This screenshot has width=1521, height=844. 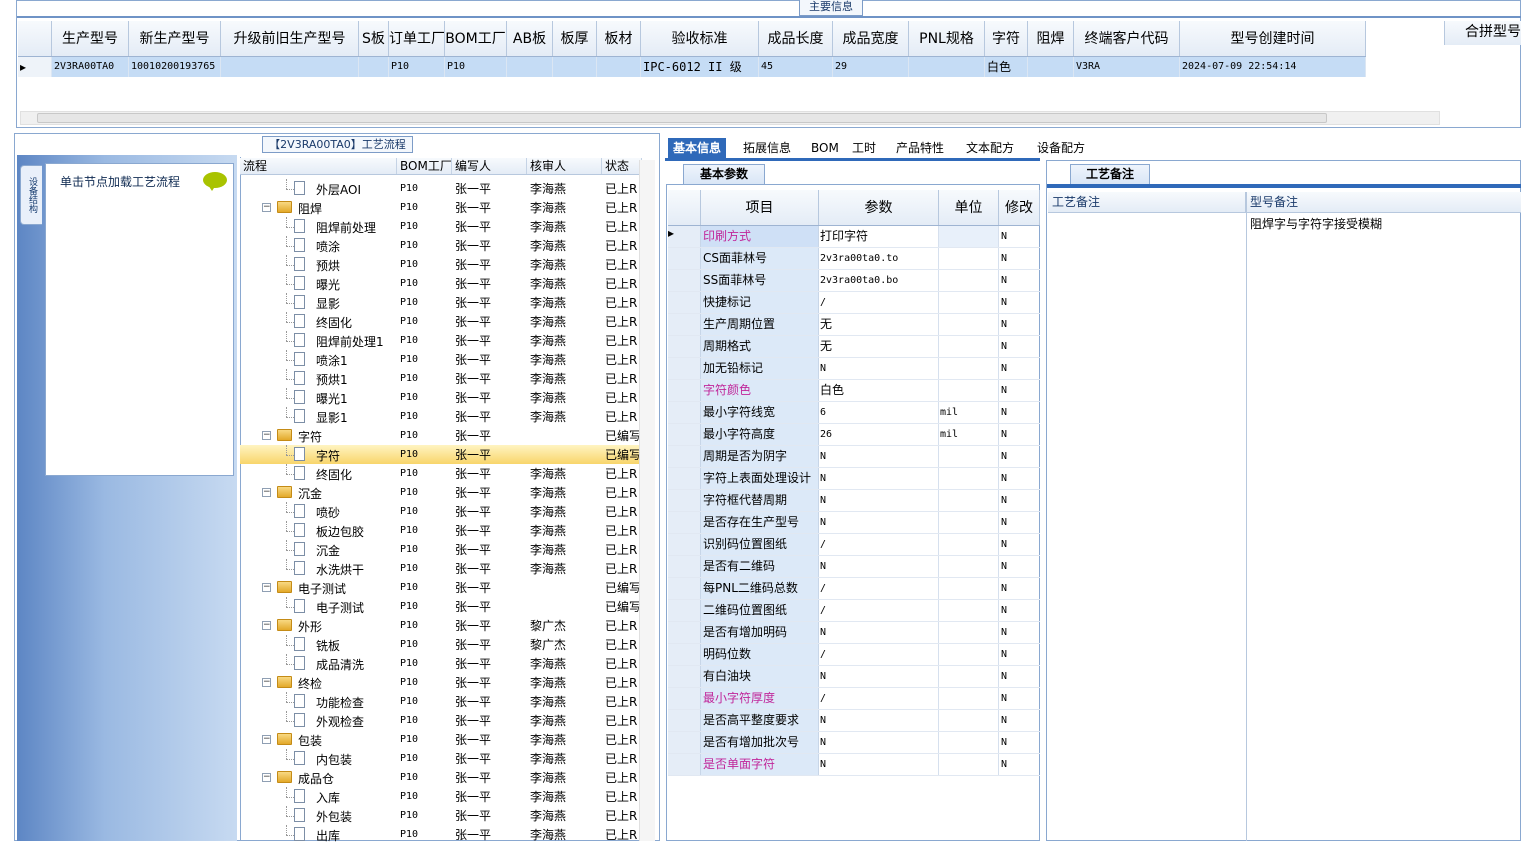 What do you see at coordinates (441, 625) in the screenshot?
I see `tree-row: − 外形 P10 张一平 黎广杰 已上R` at bounding box center [441, 625].